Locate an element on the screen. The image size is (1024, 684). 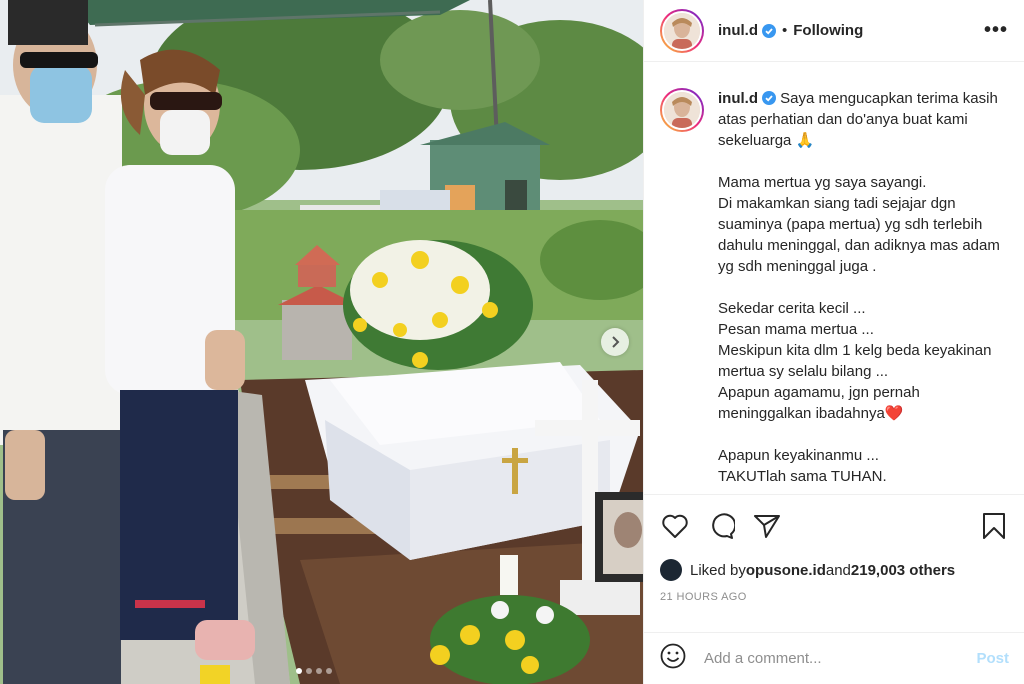
following-button: Following is located at coordinates (828, 30).